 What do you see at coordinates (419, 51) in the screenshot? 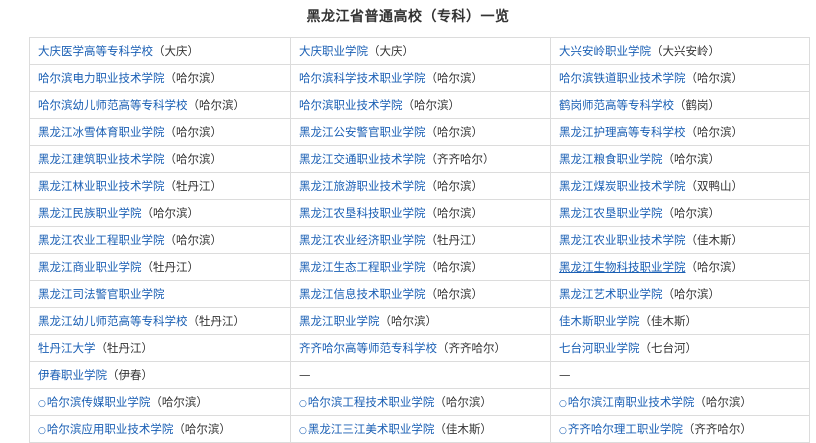
I see `table-row: 大庆医学高等专科学校（大庆） 大庆职业学院（大庆） 大兴安岭职业学院（大兴安岭）` at bounding box center [419, 51].